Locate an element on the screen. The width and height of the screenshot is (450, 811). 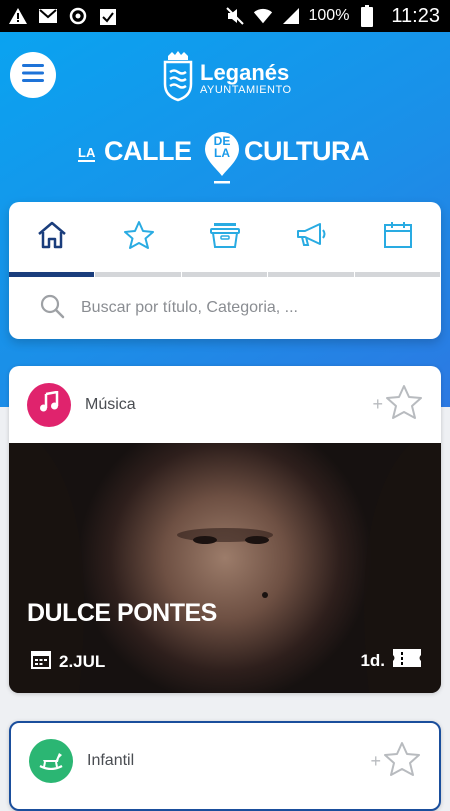
home-icon is located at coordinates (52, 237).